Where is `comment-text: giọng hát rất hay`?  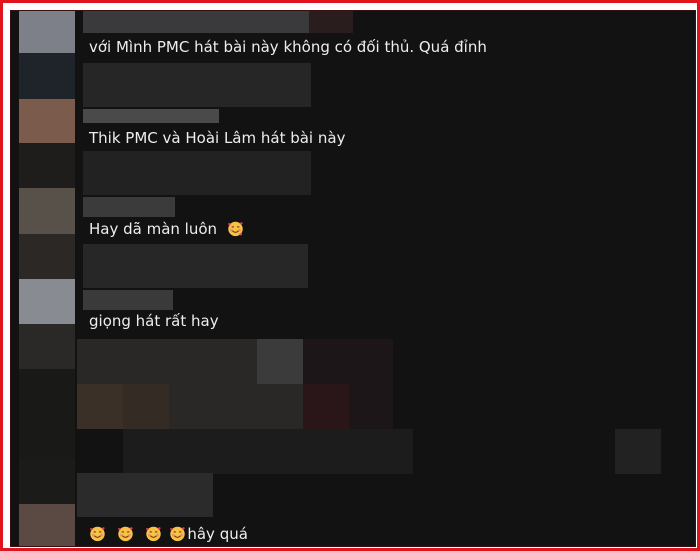
comment-text: giọng hát rất hay is located at coordinates (154, 321).